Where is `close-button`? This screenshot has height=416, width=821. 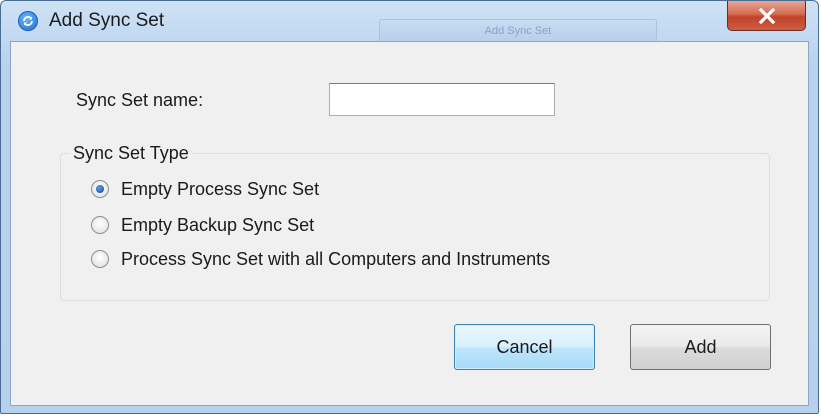
close-button is located at coordinates (766, 16).